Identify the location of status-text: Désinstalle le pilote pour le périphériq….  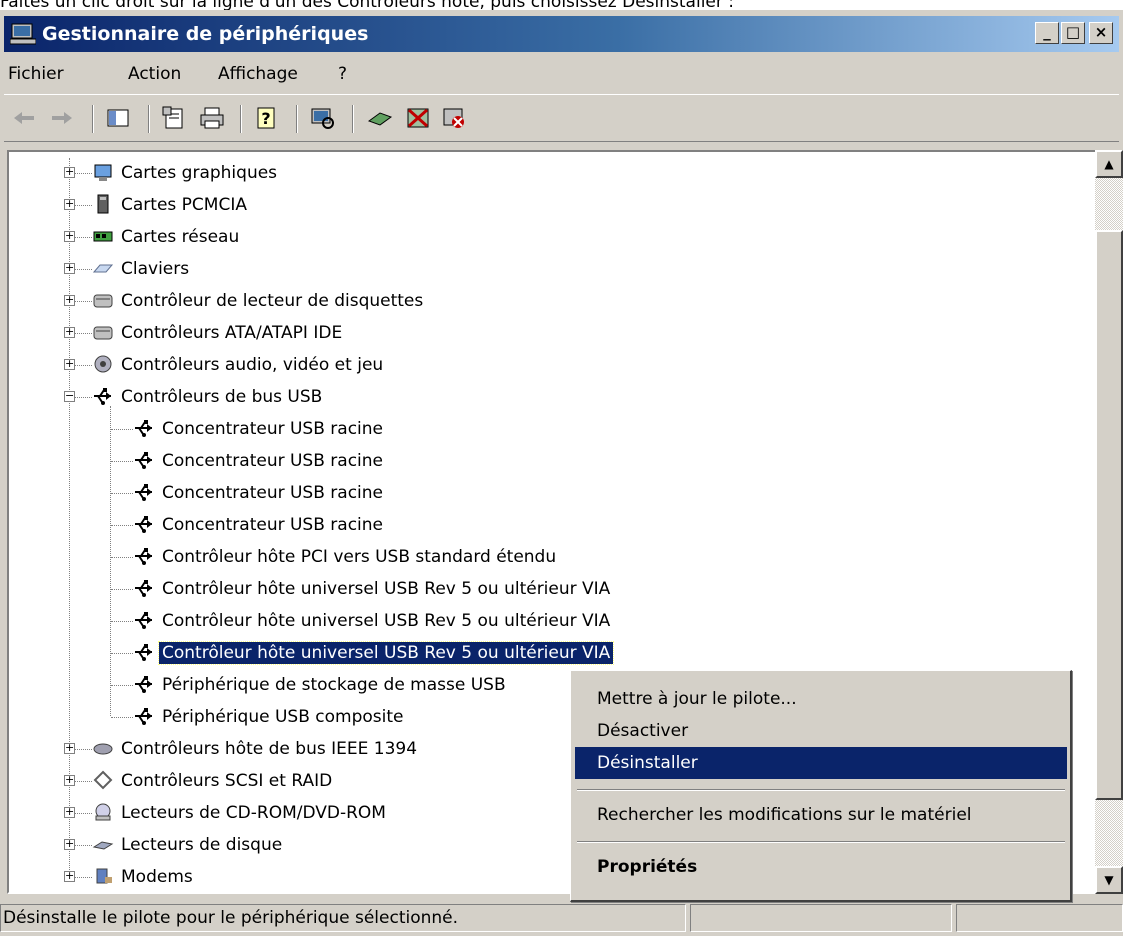
(343, 918).